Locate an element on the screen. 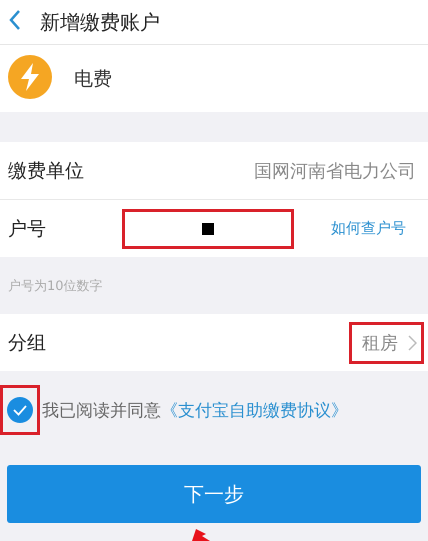 The image size is (428, 541). hint-text: 户号为10位数字 is located at coordinates (55, 287).